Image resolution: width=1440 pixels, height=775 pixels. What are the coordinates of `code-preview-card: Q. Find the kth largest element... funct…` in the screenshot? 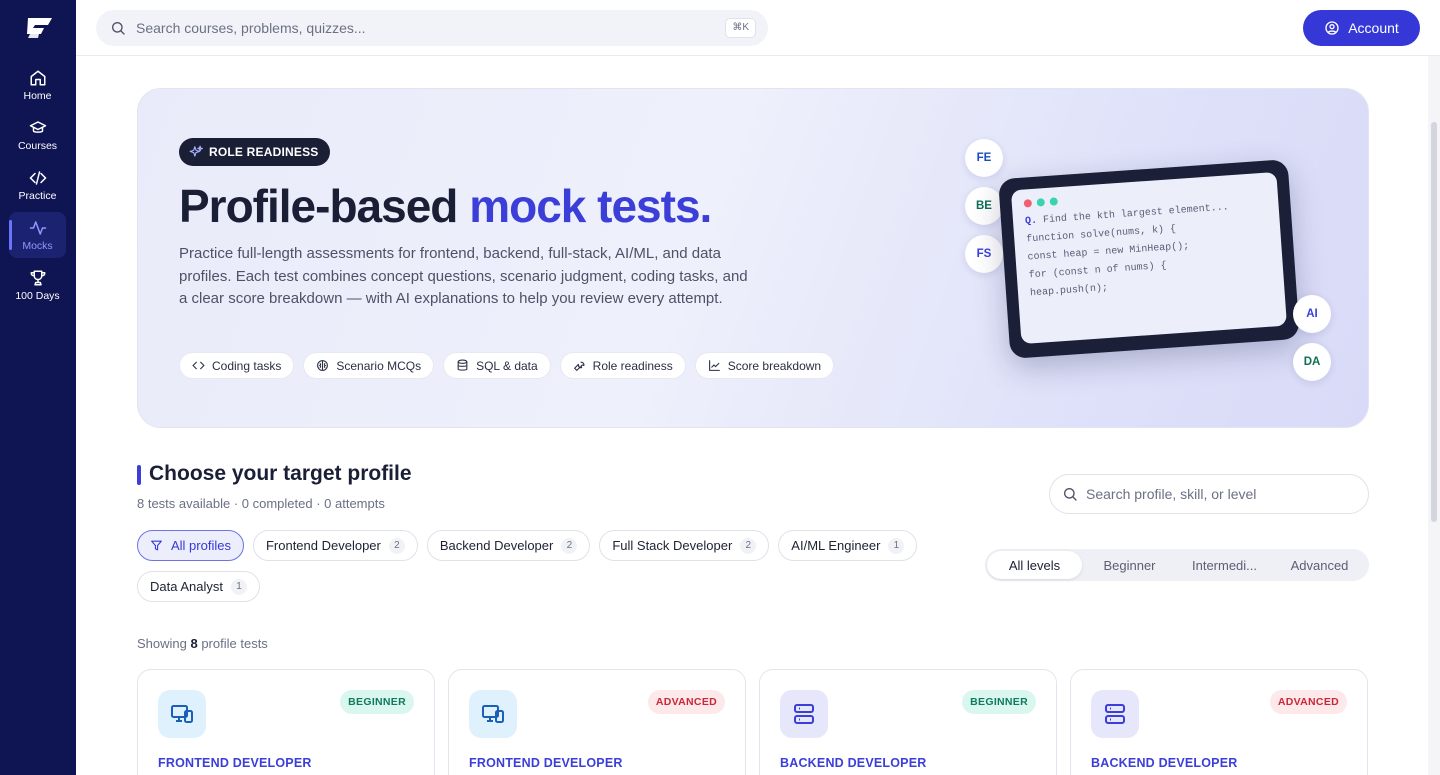 It's located at (1149, 259).